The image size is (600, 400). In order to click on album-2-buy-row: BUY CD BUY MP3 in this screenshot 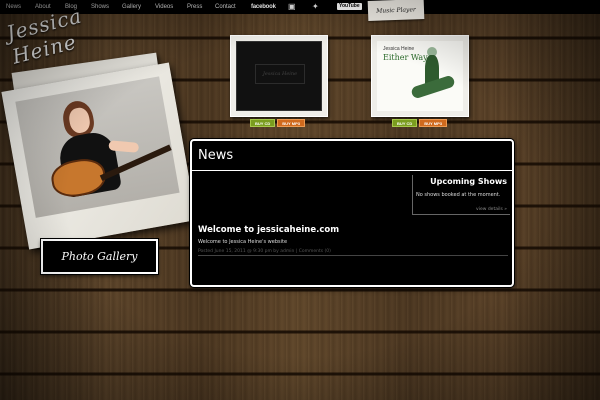, I will do `click(419, 123)`.